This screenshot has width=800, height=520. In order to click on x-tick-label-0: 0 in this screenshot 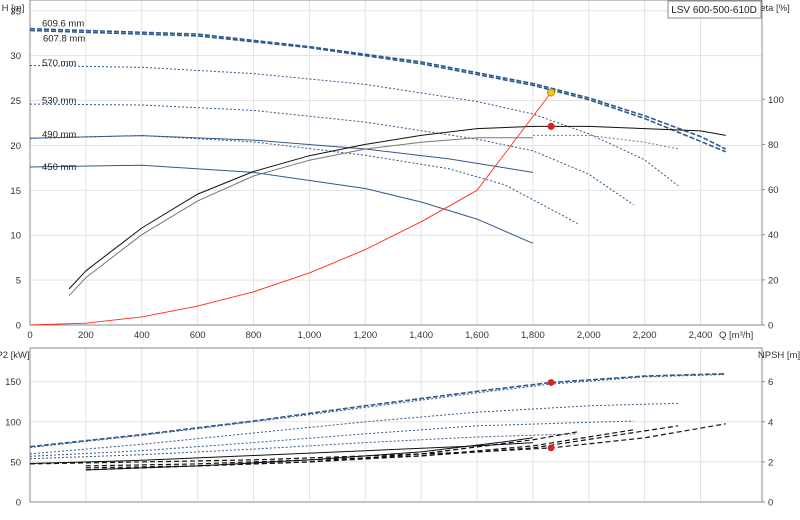, I will do `click(29, 335)`.